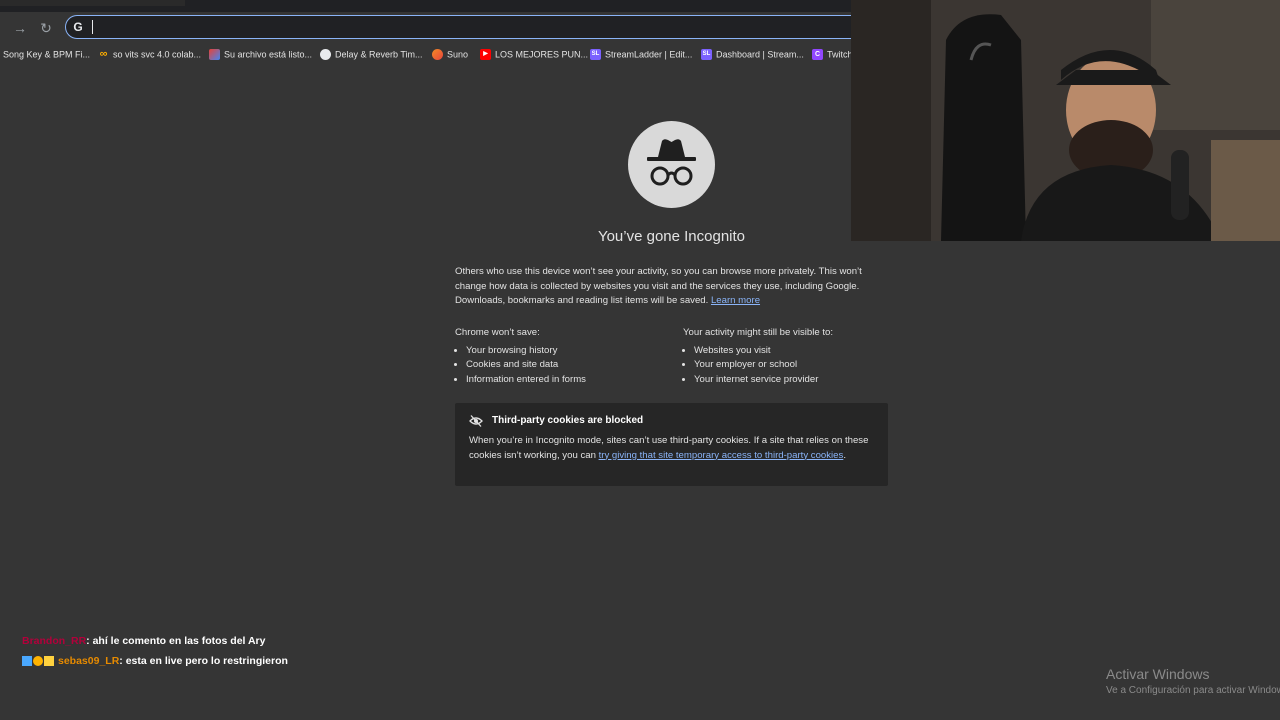 This screenshot has width=1280, height=720. I want to click on reload-icon: ↻, so click(46, 28).